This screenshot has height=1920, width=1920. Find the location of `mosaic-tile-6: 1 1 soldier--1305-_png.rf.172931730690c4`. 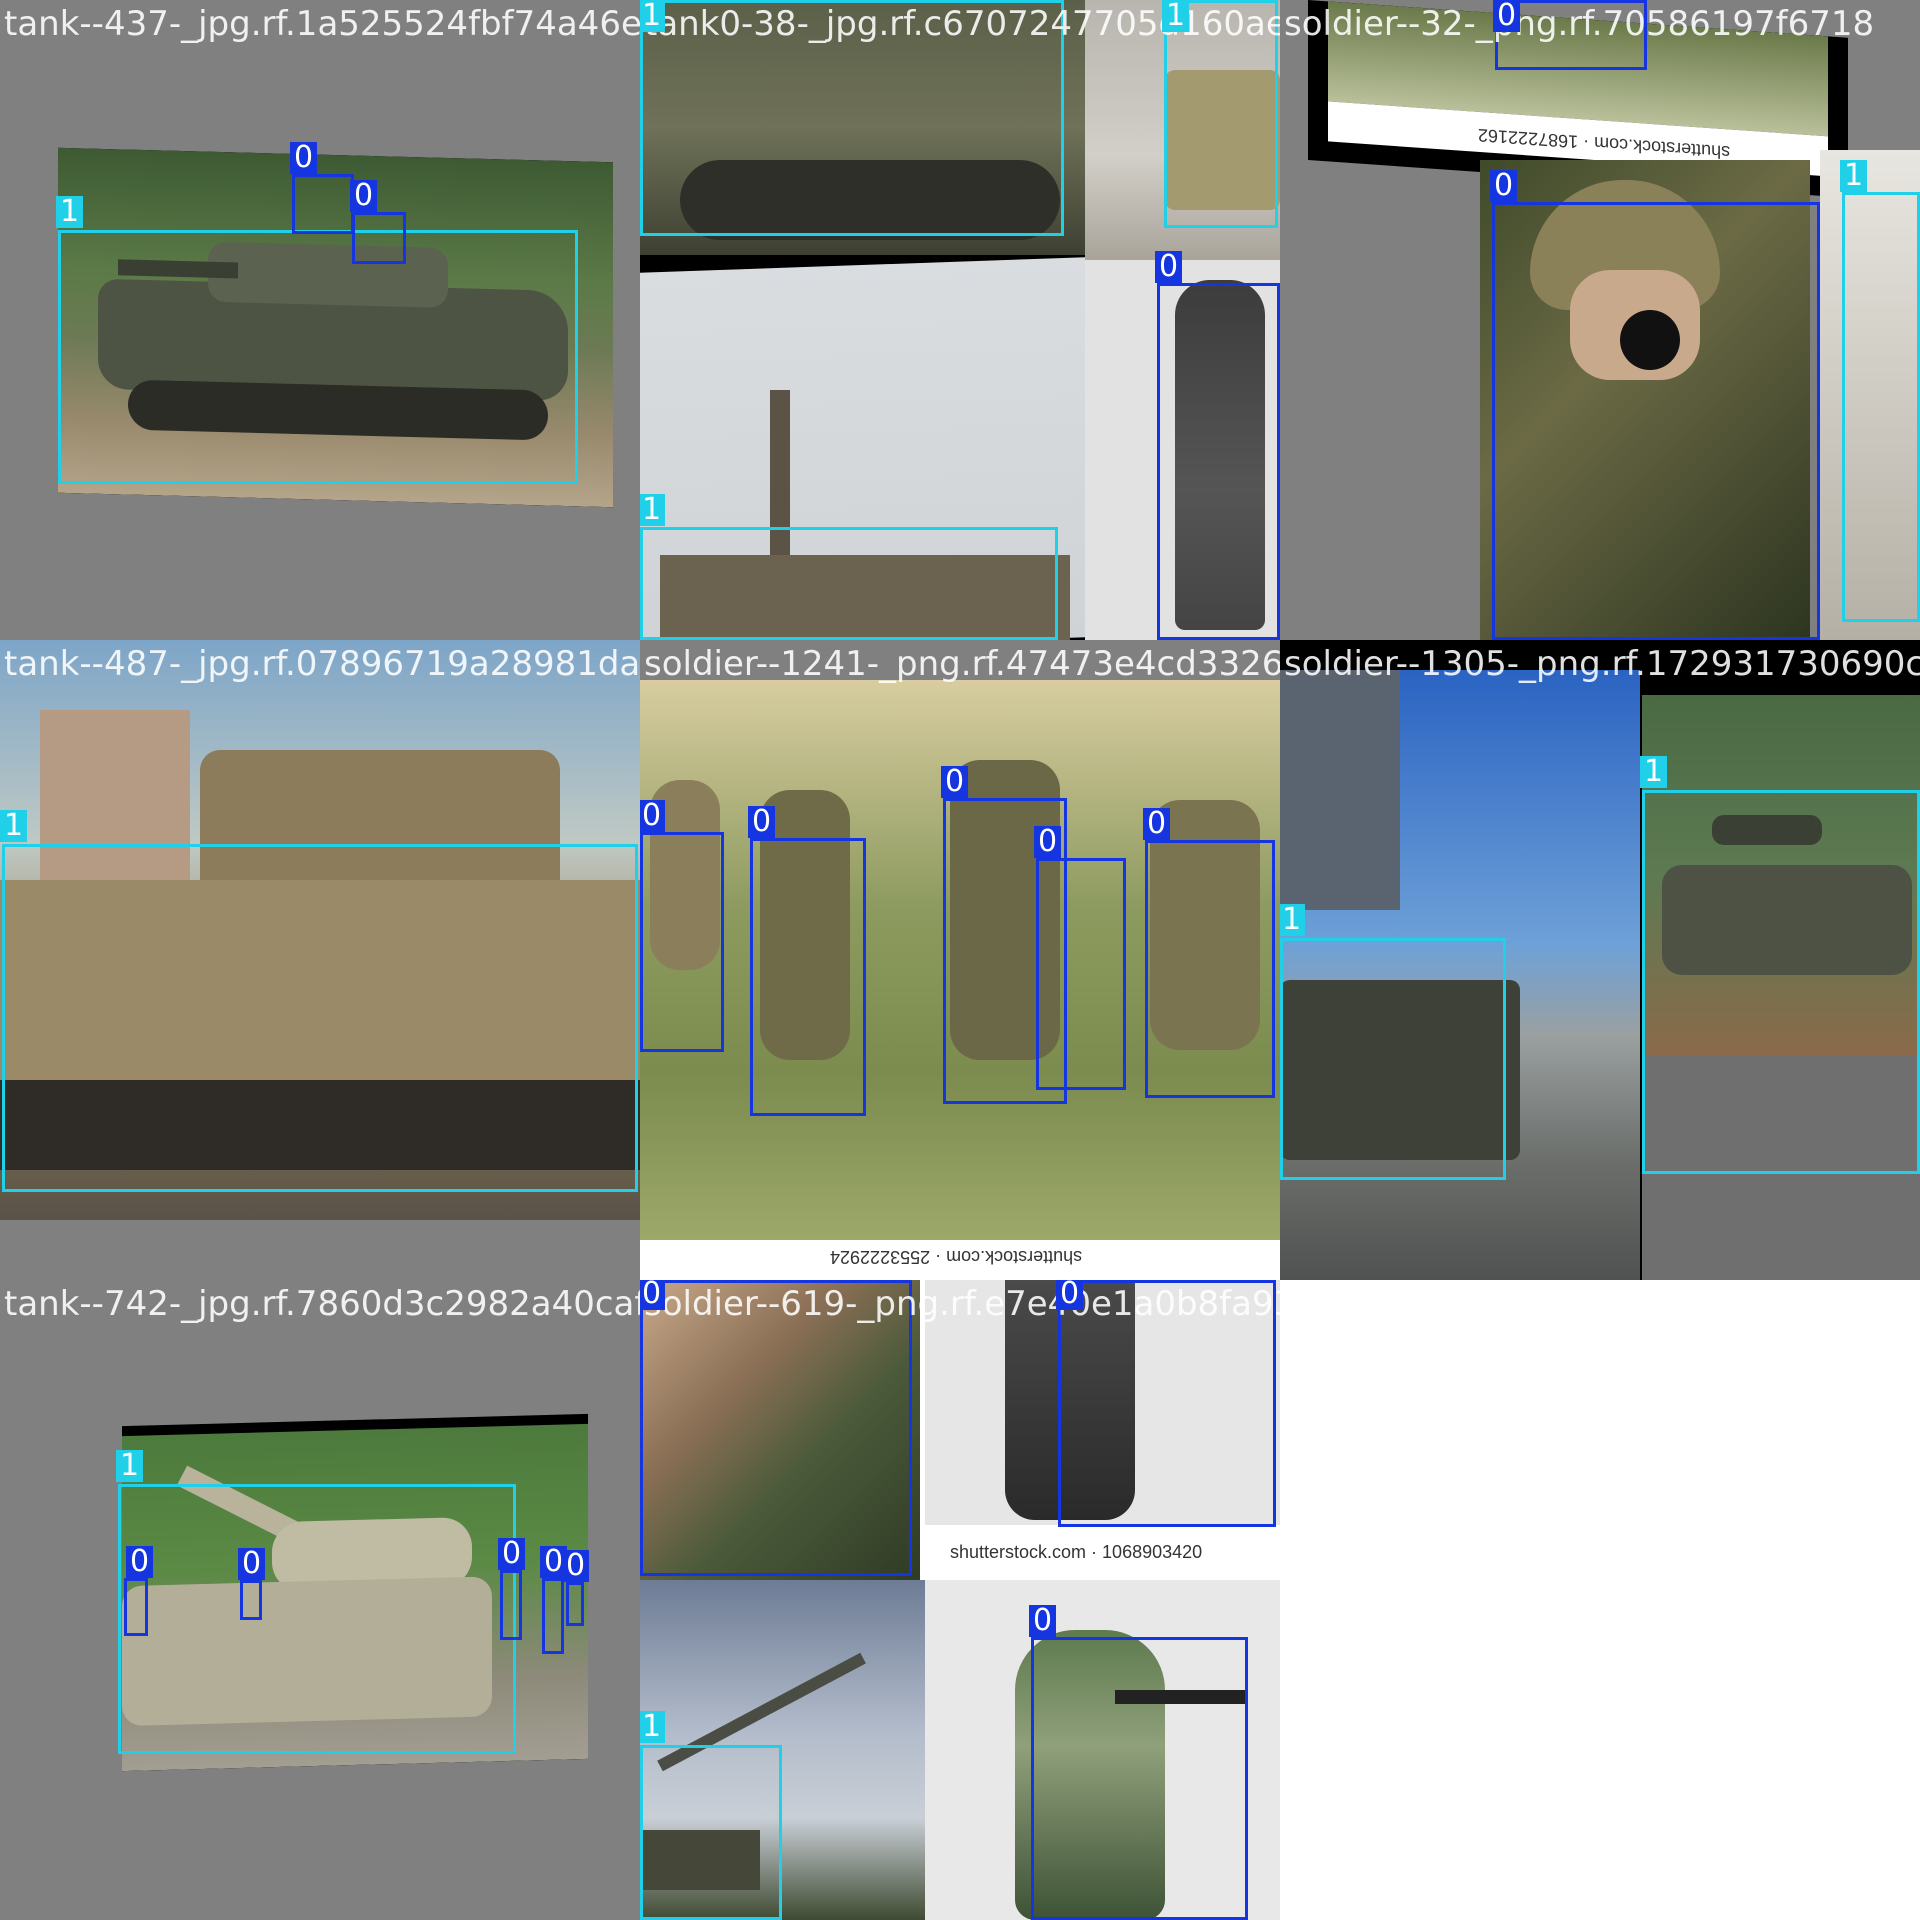

mosaic-tile-6: 1 1 soldier--1305-_png.rf.172931730690c4 is located at coordinates (1600, 960).